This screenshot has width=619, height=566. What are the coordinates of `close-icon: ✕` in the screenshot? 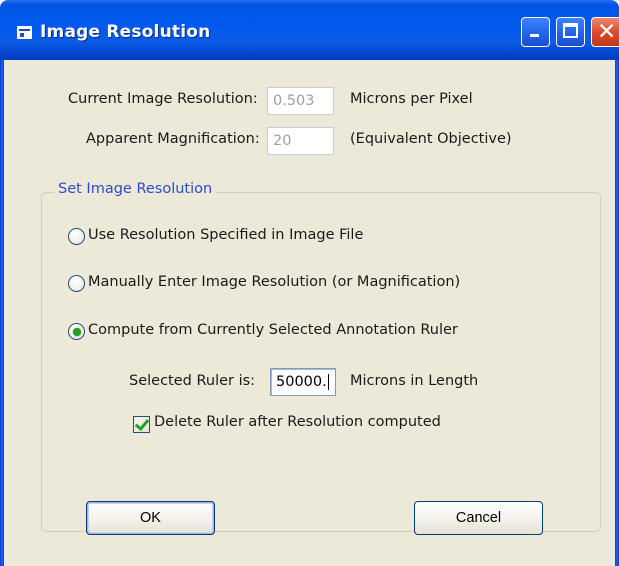 It's located at (607, 32).